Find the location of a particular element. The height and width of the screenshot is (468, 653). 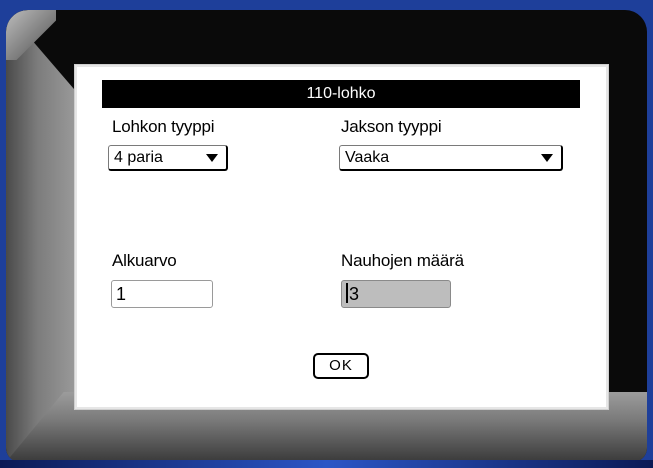

text-cursor is located at coordinates (347, 293).